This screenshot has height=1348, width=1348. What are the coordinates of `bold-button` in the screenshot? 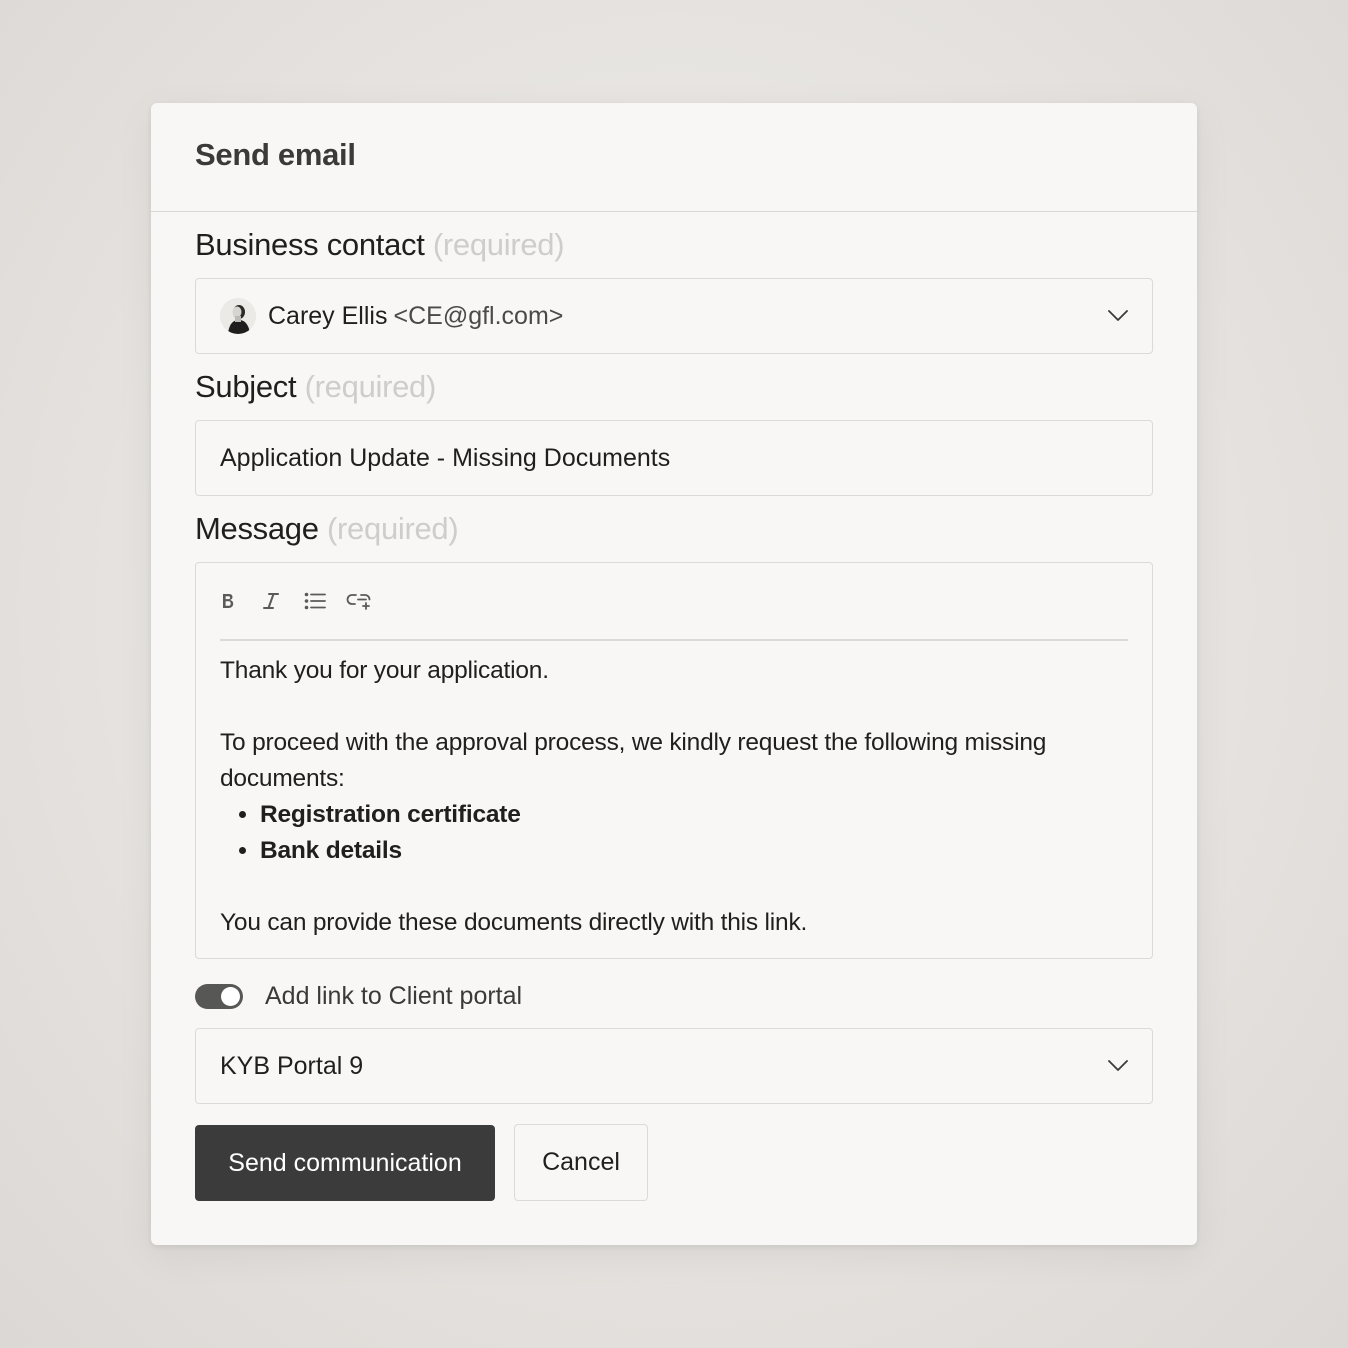 It's located at (241, 601).